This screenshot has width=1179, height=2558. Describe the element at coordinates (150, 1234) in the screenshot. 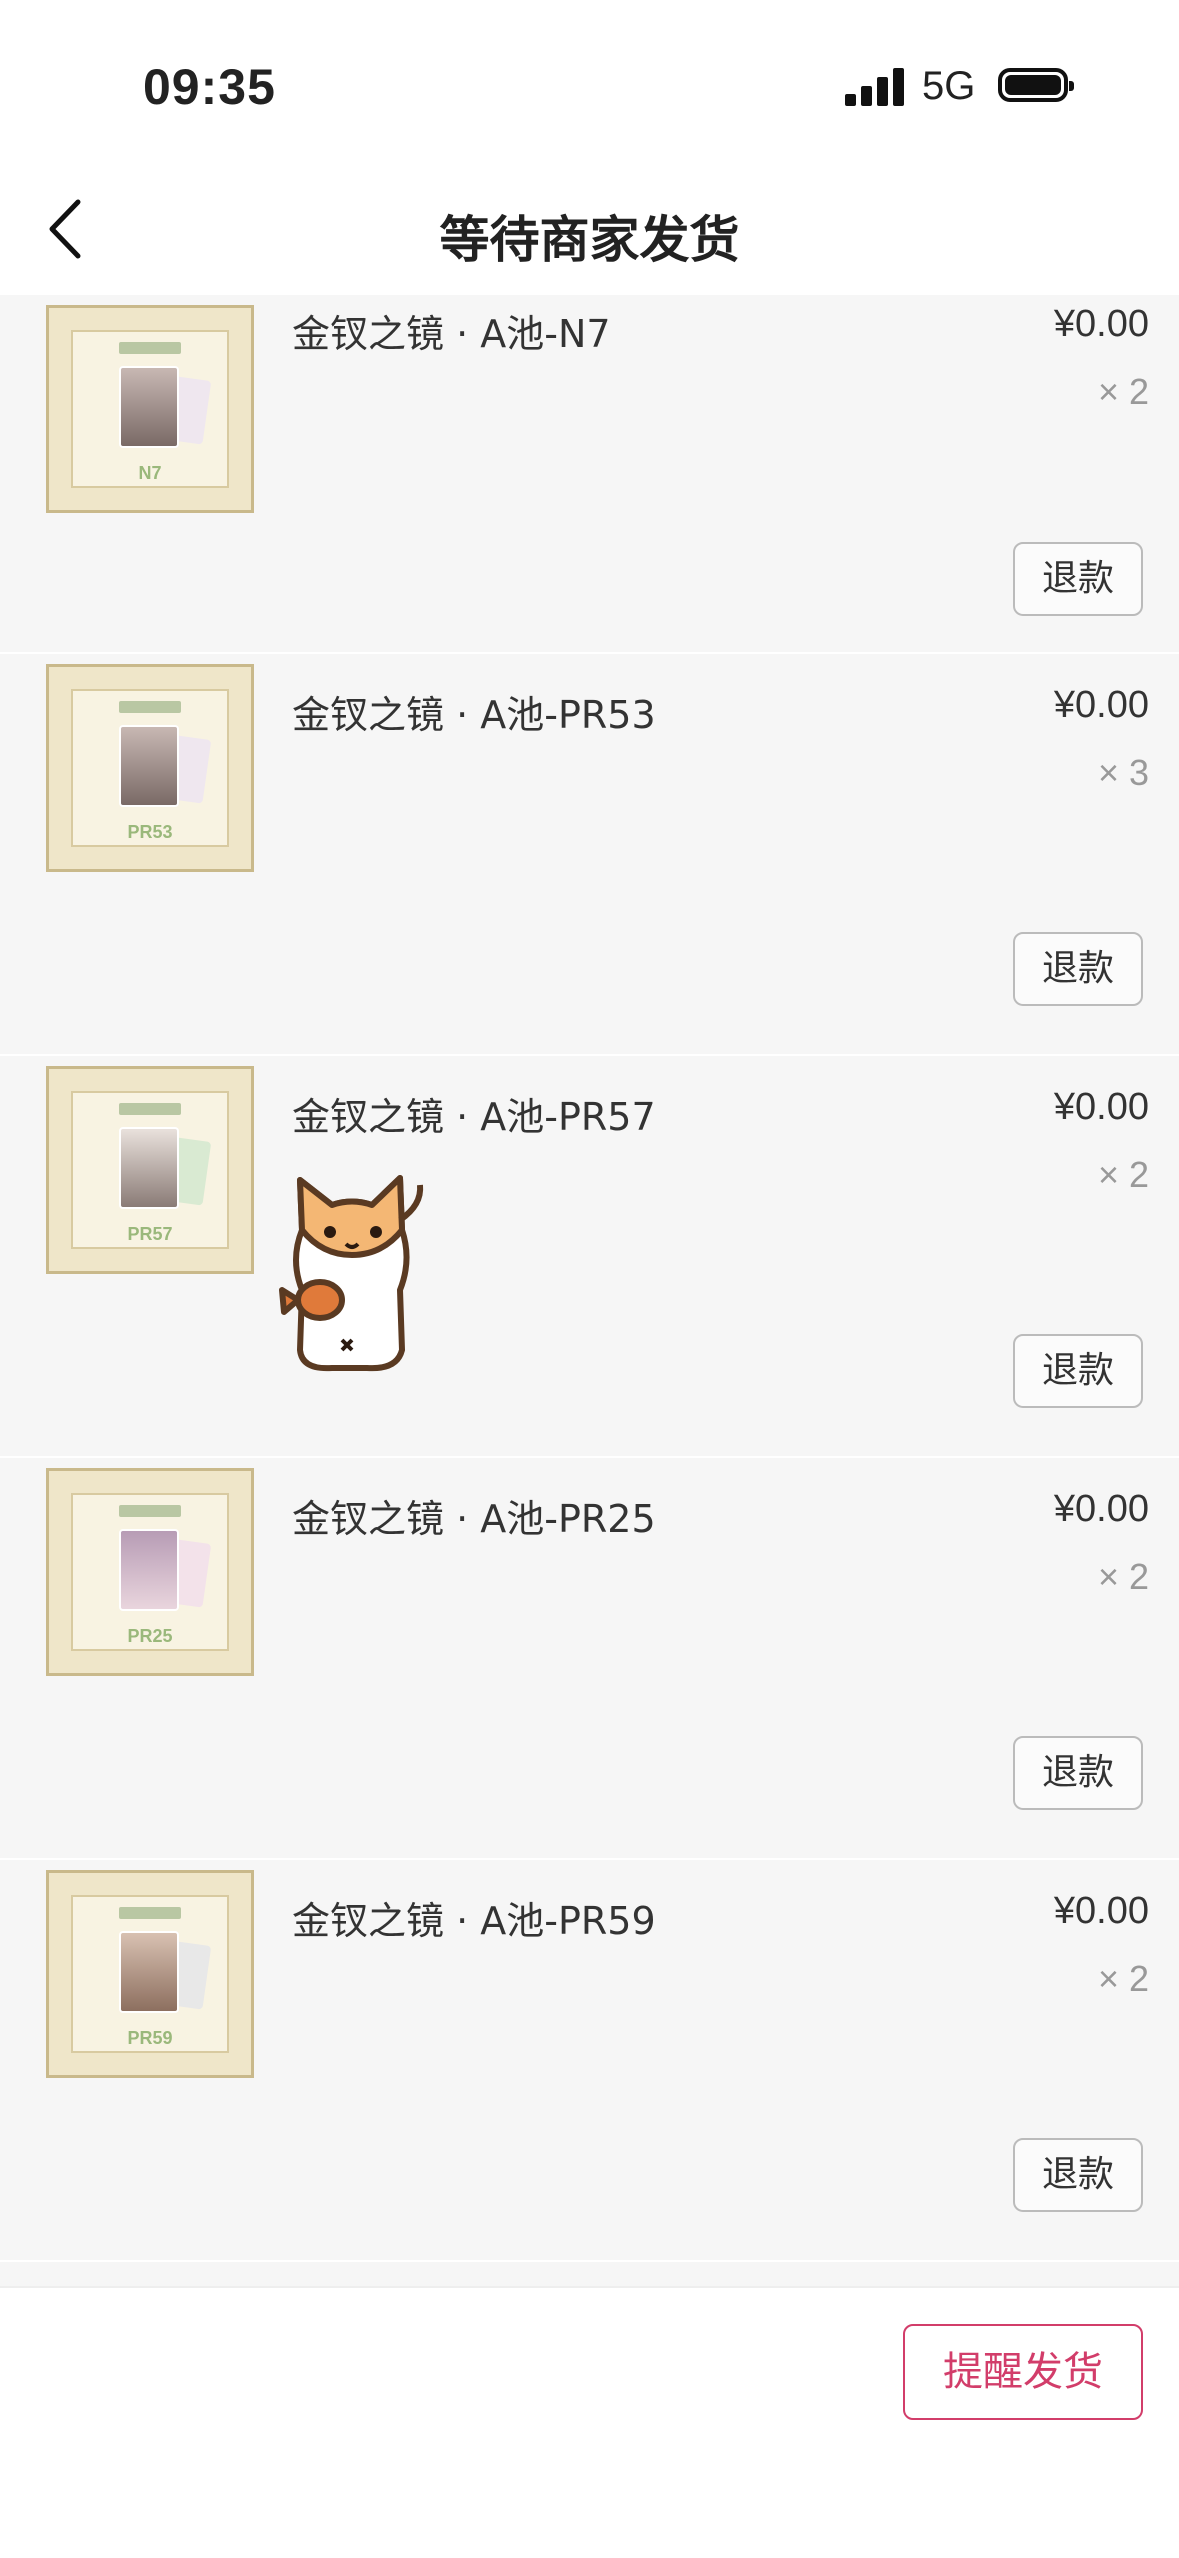

I see `product-code: PR57` at that location.